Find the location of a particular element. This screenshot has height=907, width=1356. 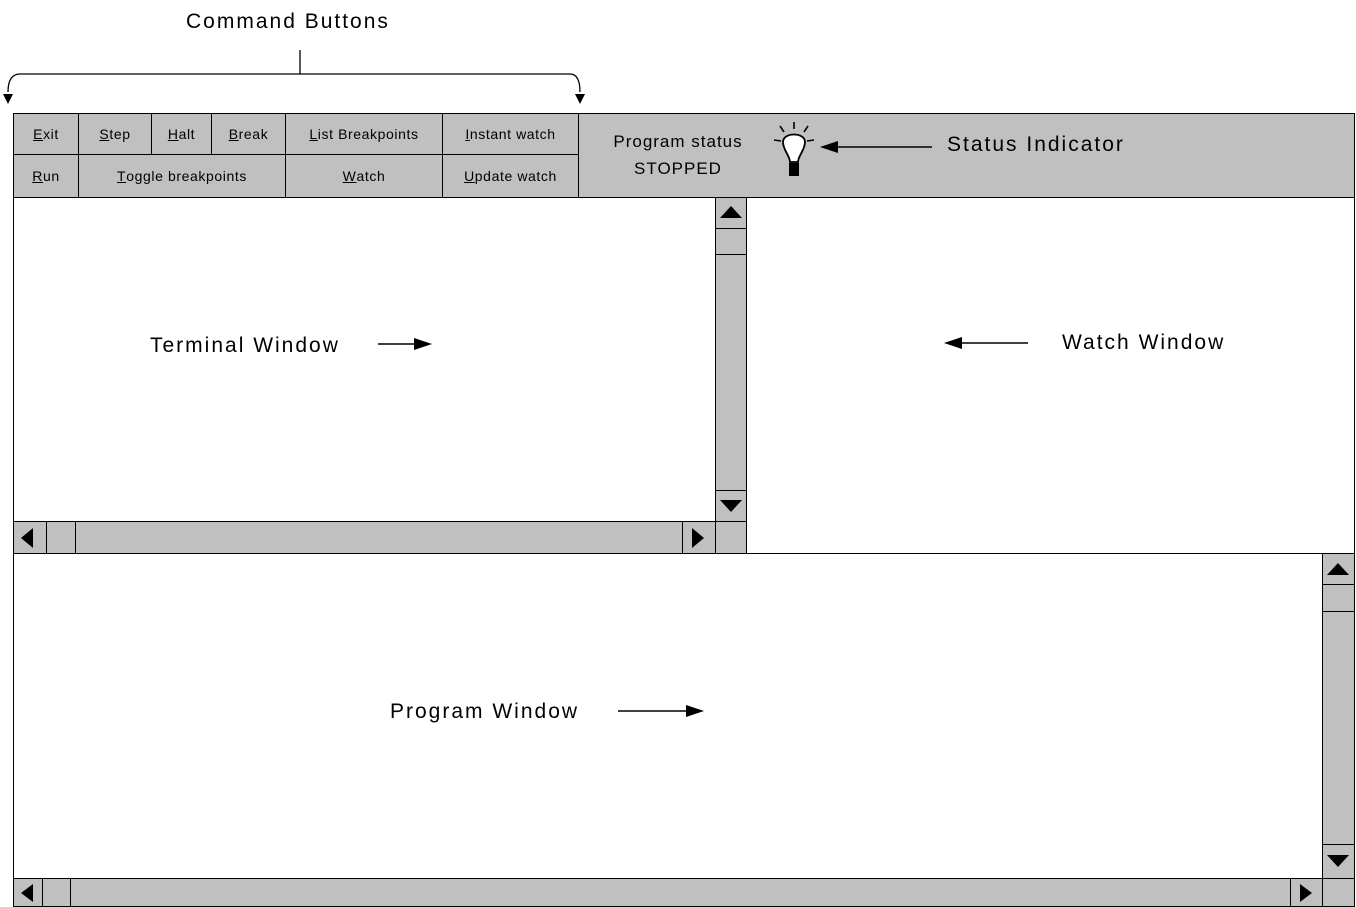

step-key: S is located at coordinates (104, 134).